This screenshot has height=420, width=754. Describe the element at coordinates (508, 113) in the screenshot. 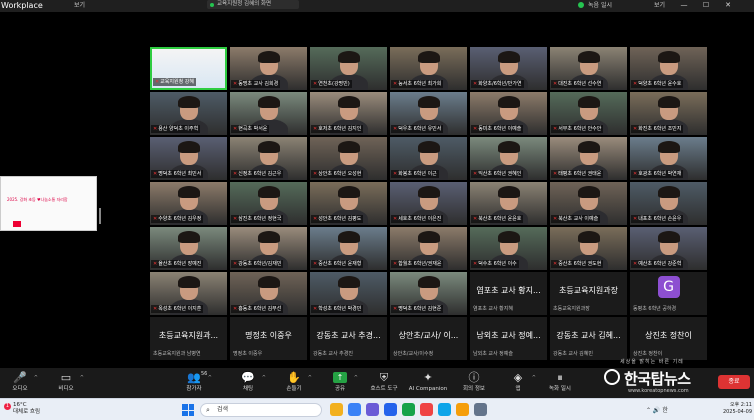

I see `participant-tile: ✕동미초 6학년 이예솔` at that location.